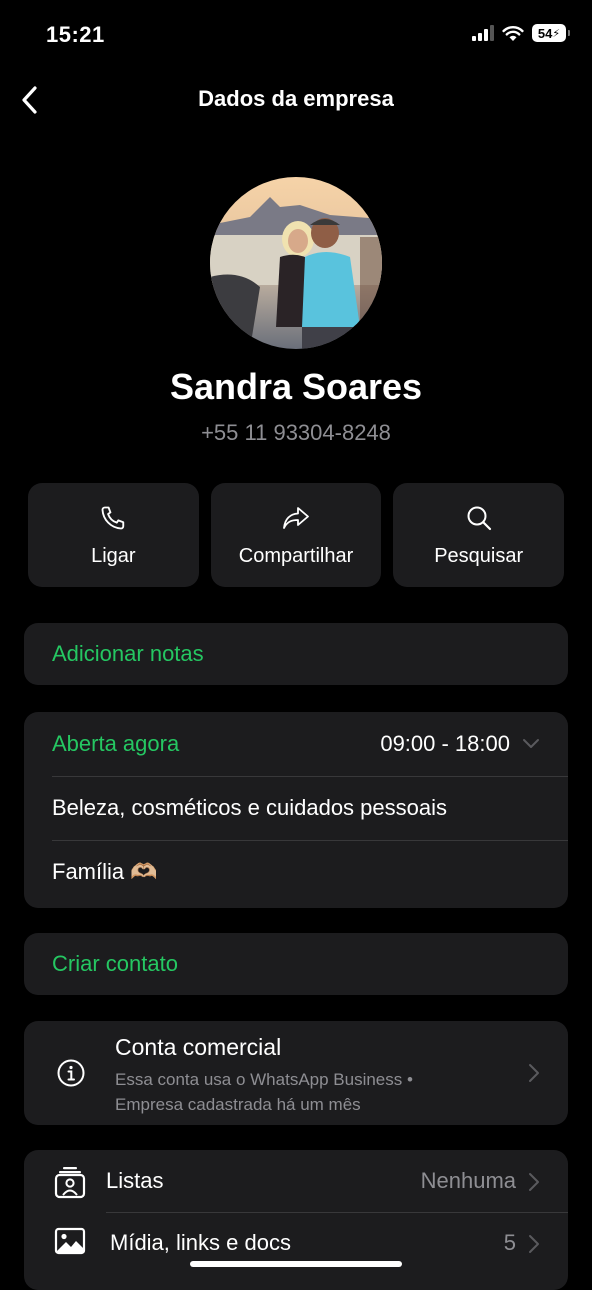 This screenshot has width=592, height=1290. Describe the element at coordinates (198, 1047) in the screenshot. I see `business-account-title: Conta comercial` at that location.